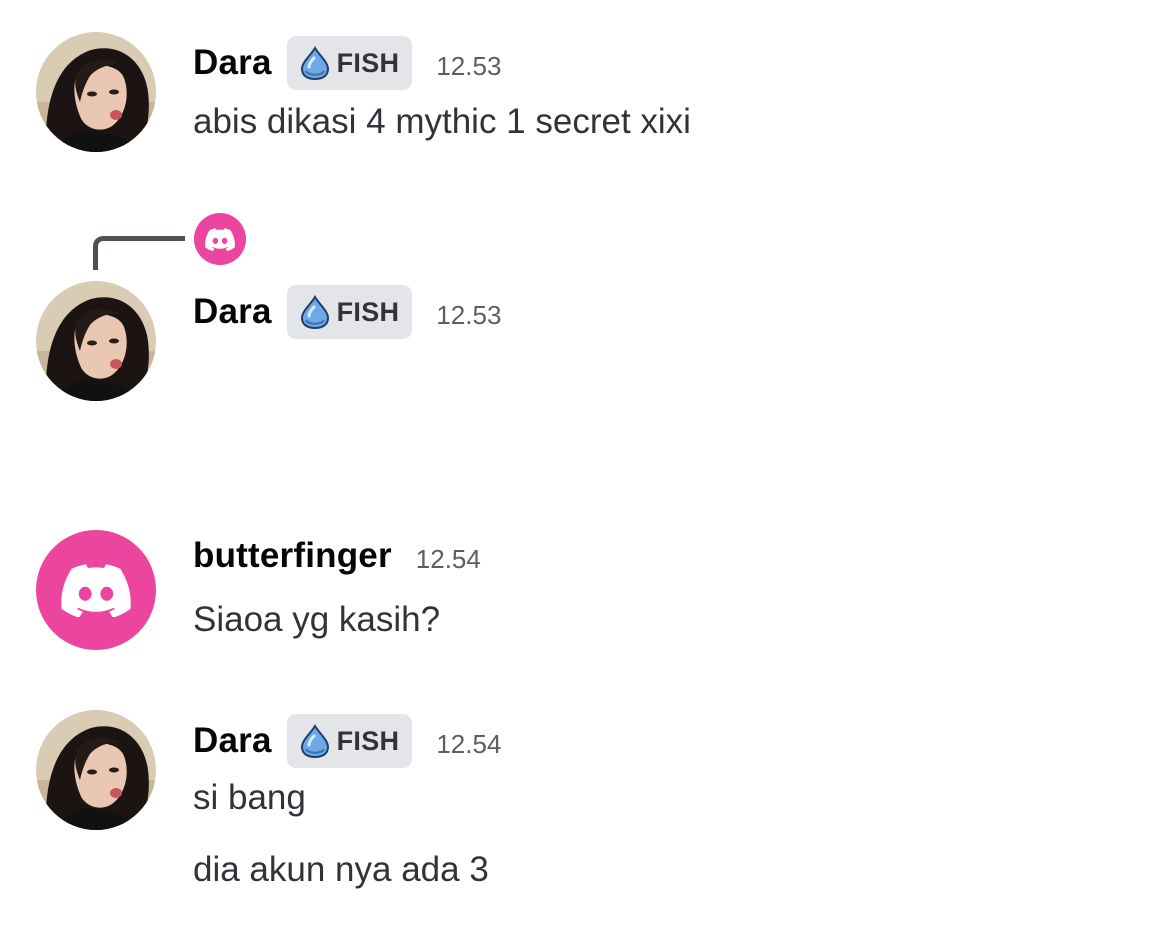 The image size is (1170, 936). What do you see at coordinates (139, 253) in the screenshot?
I see `reply-spine` at bounding box center [139, 253].